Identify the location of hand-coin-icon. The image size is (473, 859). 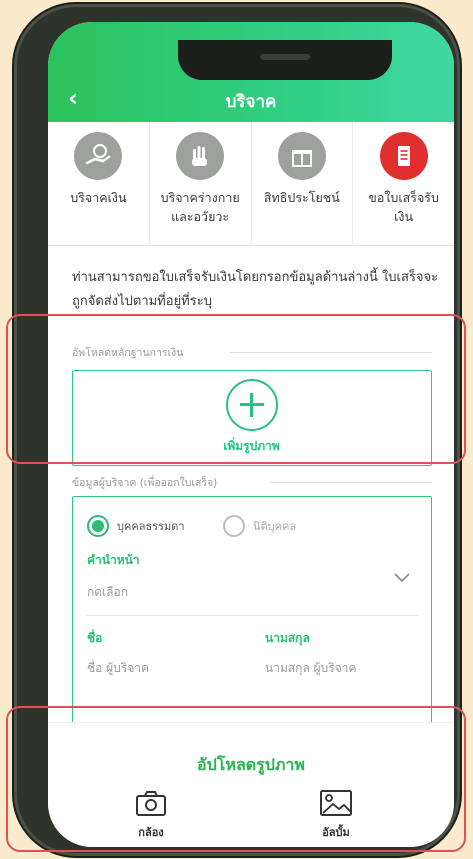
(98, 156).